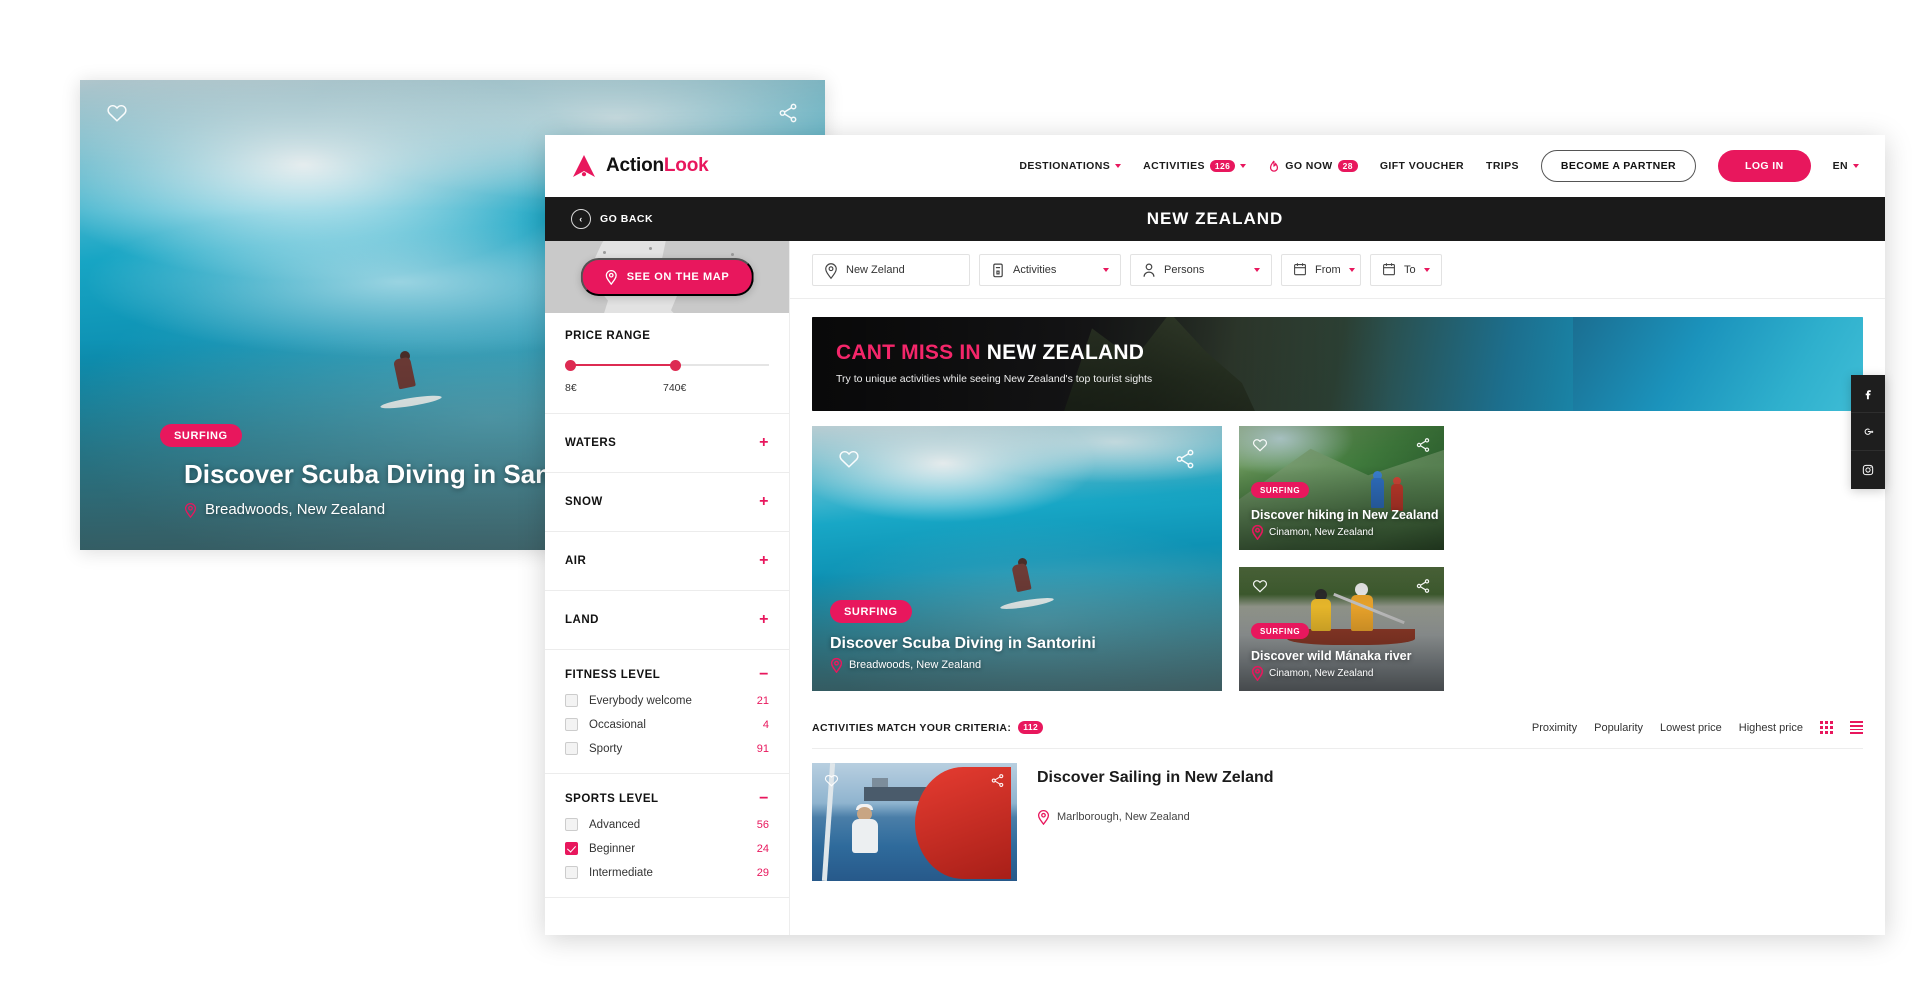 Image resolution: width=1920 pixels, height=992 pixels. I want to click on filter-option-beginner: Beginner 24, so click(667, 848).